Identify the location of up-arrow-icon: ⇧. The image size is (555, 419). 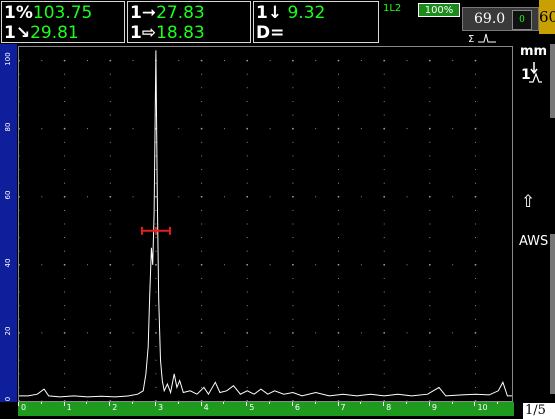
(528, 202).